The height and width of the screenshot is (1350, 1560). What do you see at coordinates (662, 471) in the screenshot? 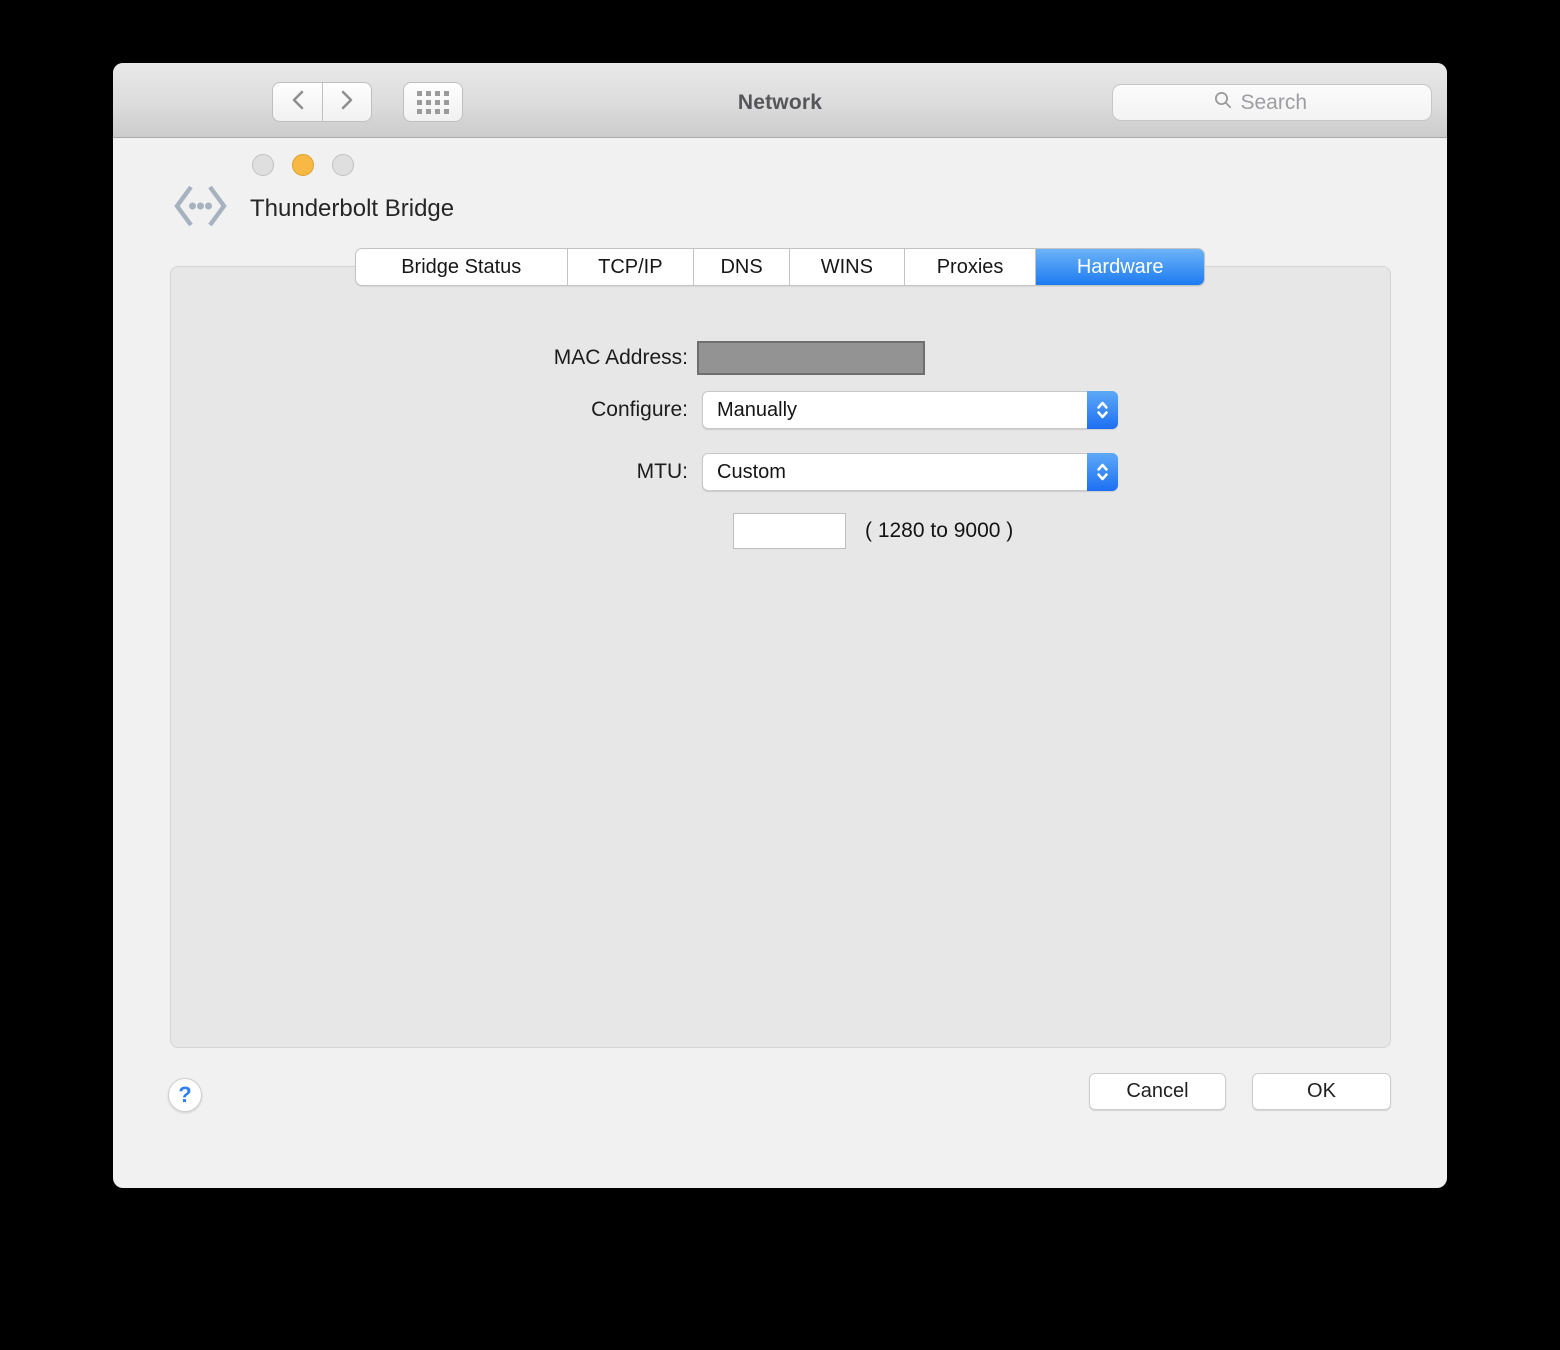
I see `mtu-label: MTU:` at bounding box center [662, 471].